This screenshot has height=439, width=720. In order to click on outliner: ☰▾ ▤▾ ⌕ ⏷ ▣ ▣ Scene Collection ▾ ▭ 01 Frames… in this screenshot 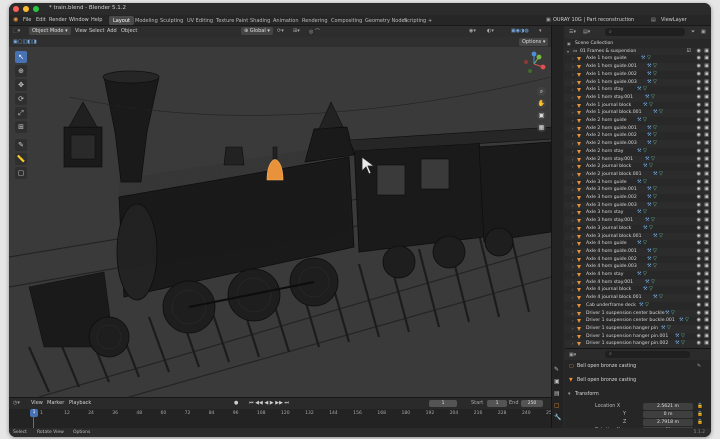, I will do `click(638, 187)`.